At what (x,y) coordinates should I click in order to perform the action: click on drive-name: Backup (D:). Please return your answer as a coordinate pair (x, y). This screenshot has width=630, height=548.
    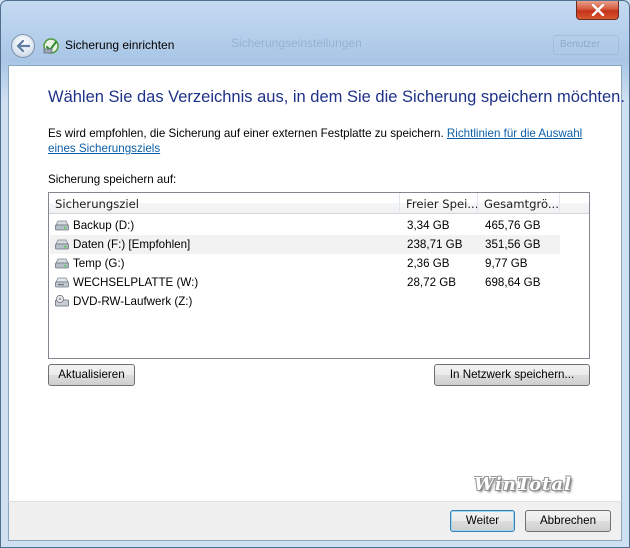
    Looking at the image, I should click on (104, 225).